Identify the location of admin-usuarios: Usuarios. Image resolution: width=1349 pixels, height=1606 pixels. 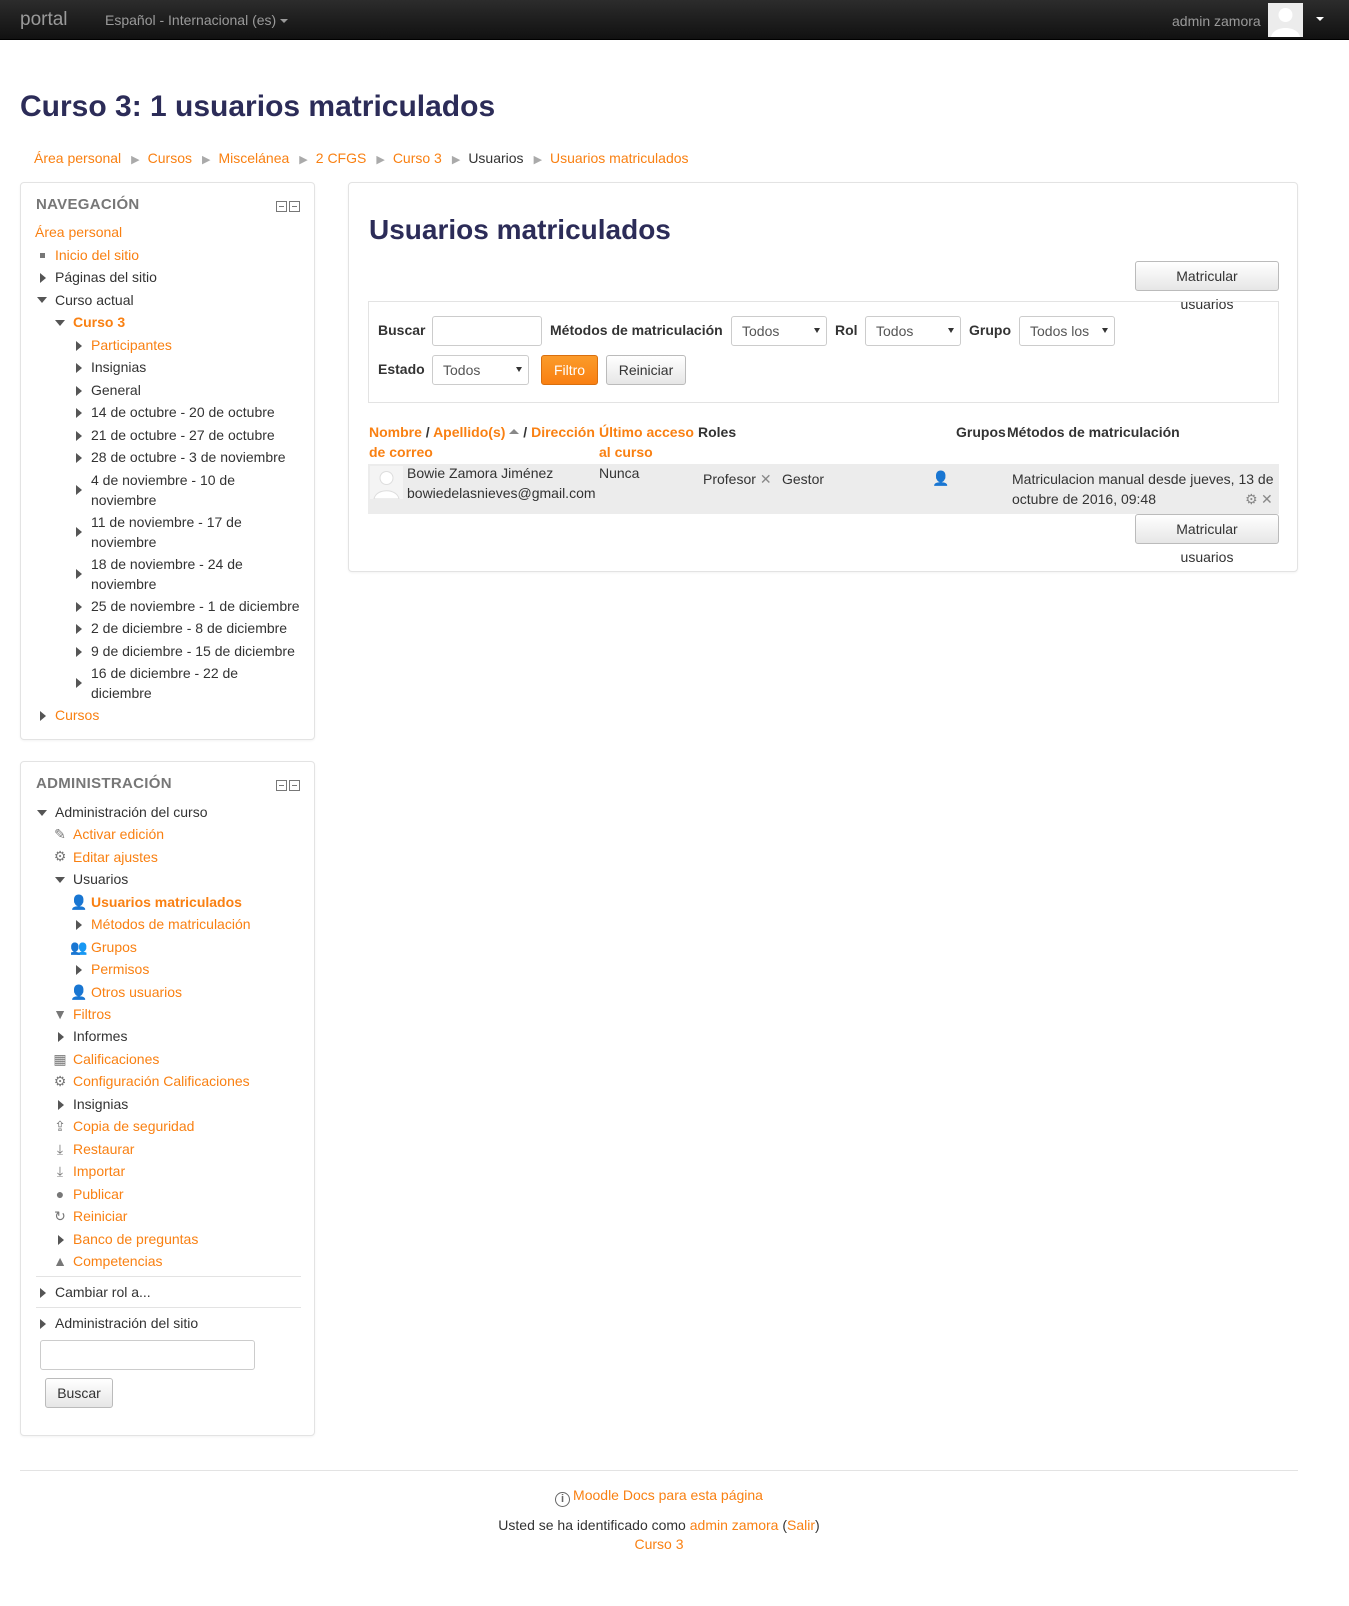
(100, 880).